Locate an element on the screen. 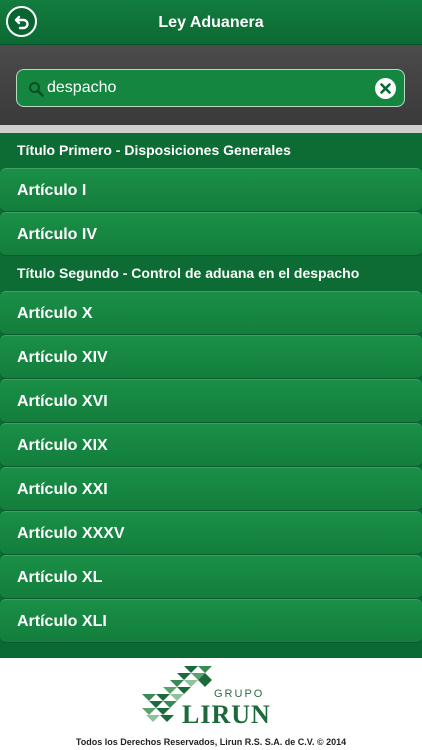 This screenshot has width=422, height=750. list-item: Artículo XLI is located at coordinates (211, 621).